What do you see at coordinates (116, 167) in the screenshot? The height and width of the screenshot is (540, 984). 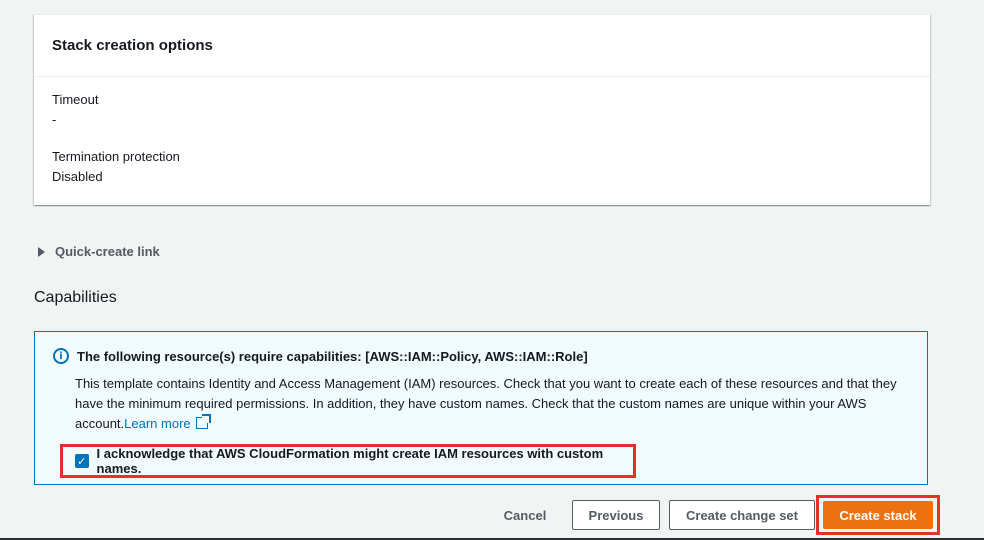 I see `termination-protection-field: Termination protection Disabled` at bounding box center [116, 167].